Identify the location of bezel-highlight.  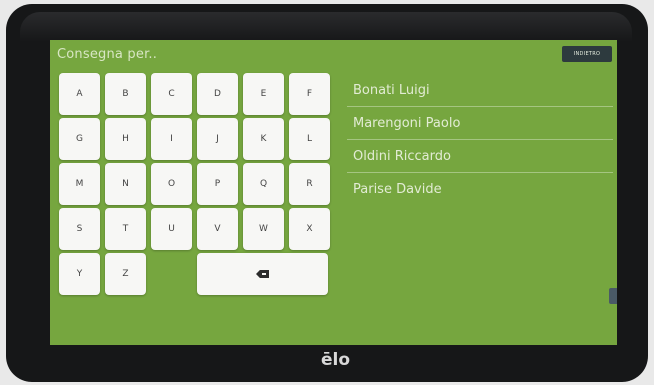
(326, 27).